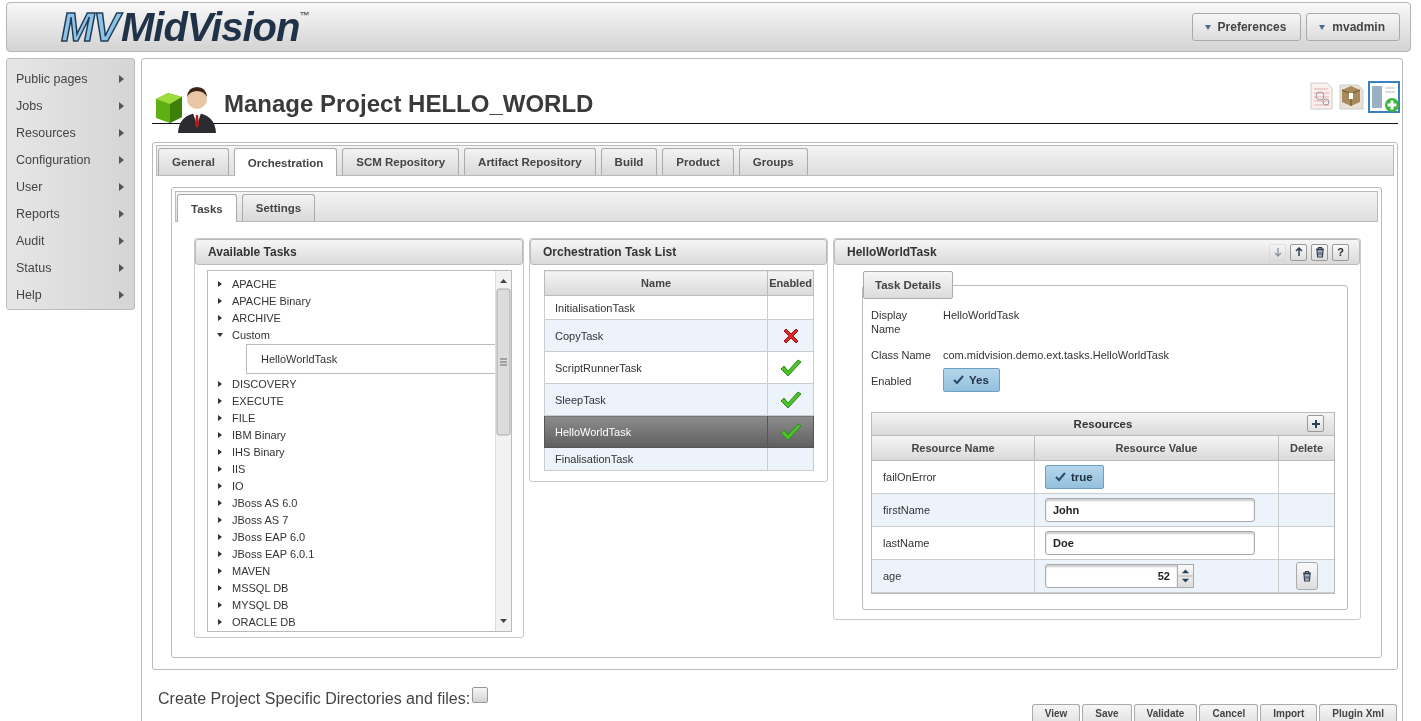 The height and width of the screenshot is (721, 1421). What do you see at coordinates (1111, 576) in the screenshot?
I see `number-field: 52` at bounding box center [1111, 576].